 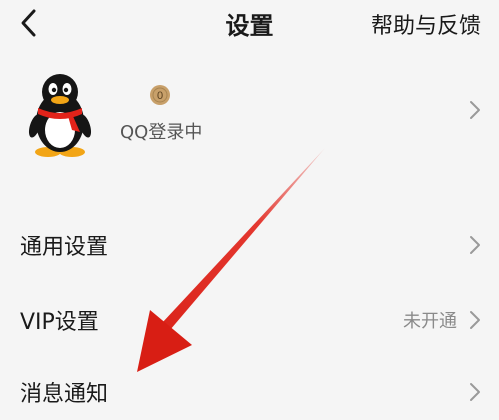 What do you see at coordinates (161, 132) in the screenshot?
I see `login-status: QQ登录中` at bounding box center [161, 132].